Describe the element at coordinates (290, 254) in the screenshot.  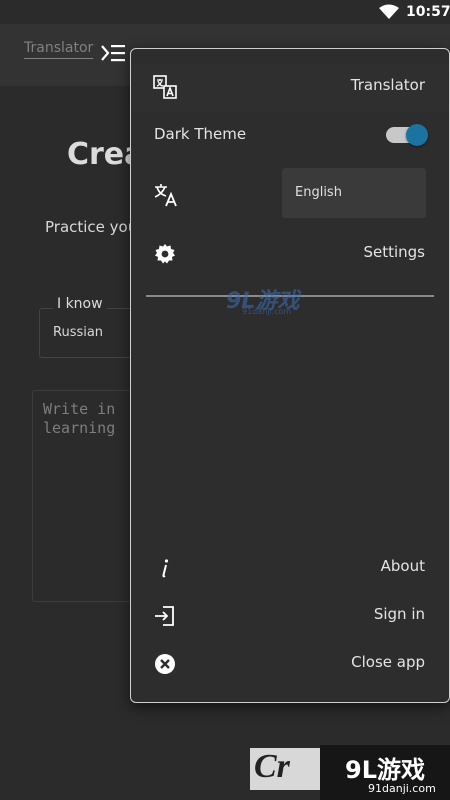
I see `drawer-item-settings: Settings` at that location.